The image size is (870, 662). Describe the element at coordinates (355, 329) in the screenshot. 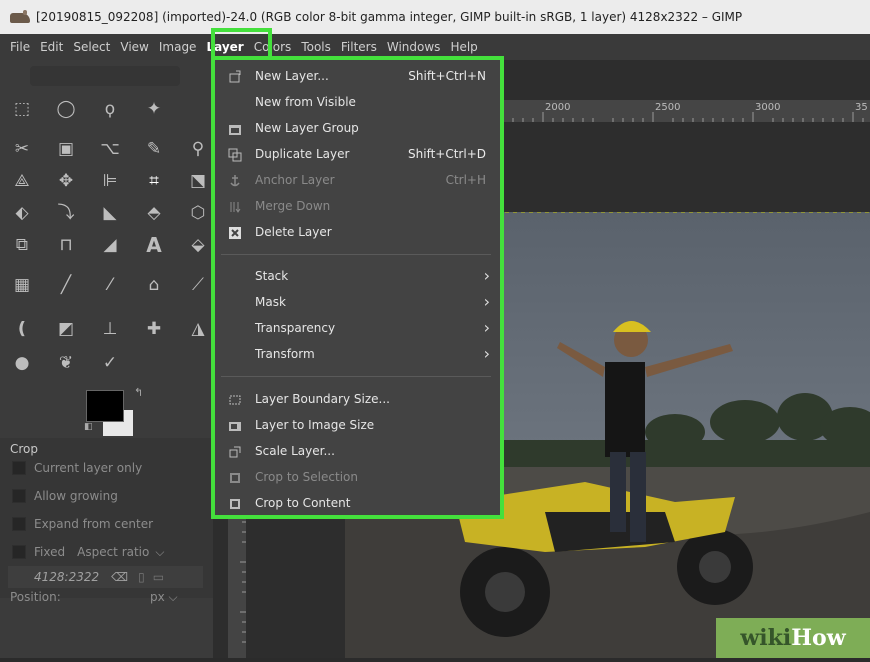

I see `menu-item-transparency: Transparency ›` at that location.